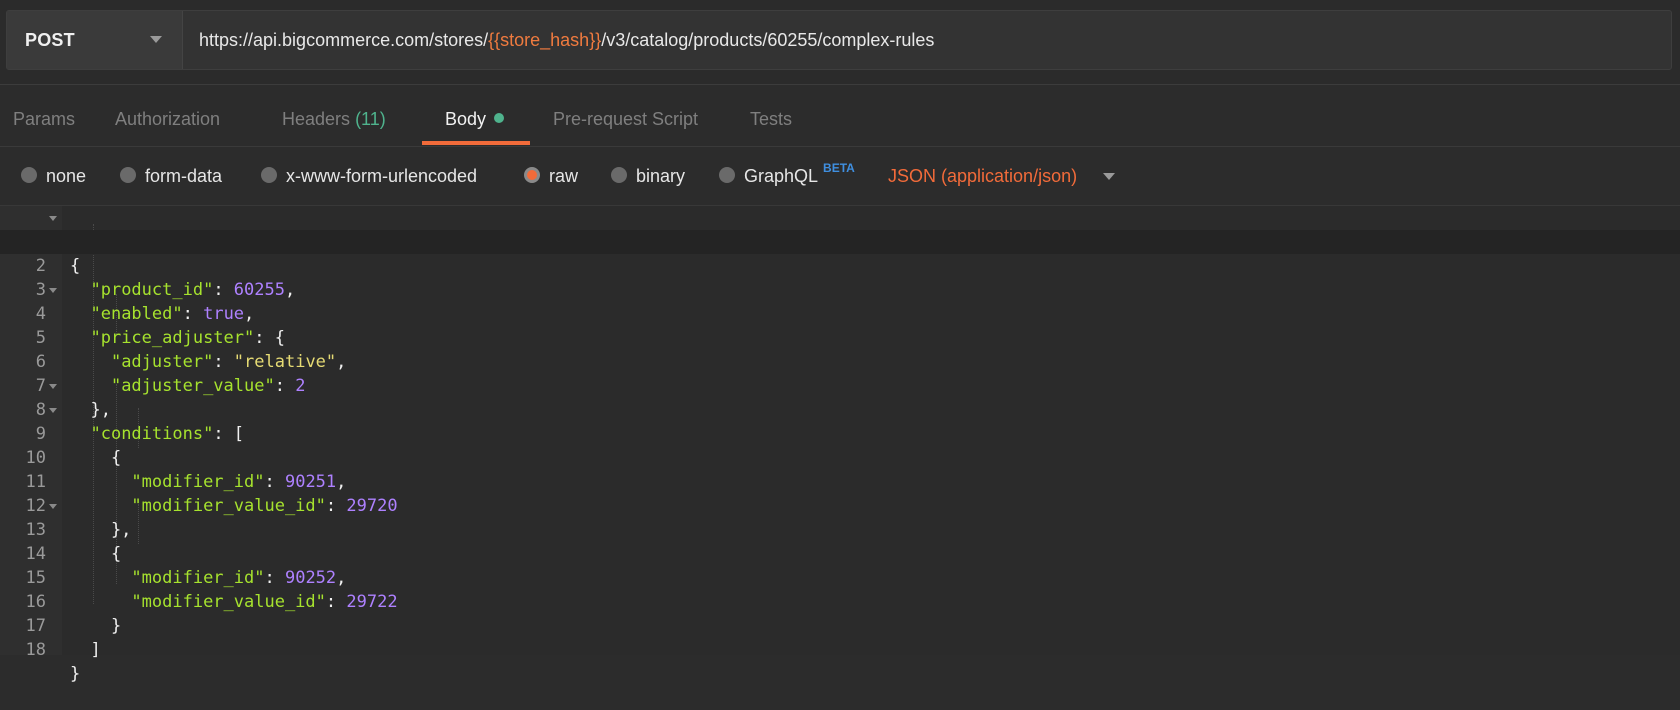  I want to click on code-text: }, so click(75, 674).